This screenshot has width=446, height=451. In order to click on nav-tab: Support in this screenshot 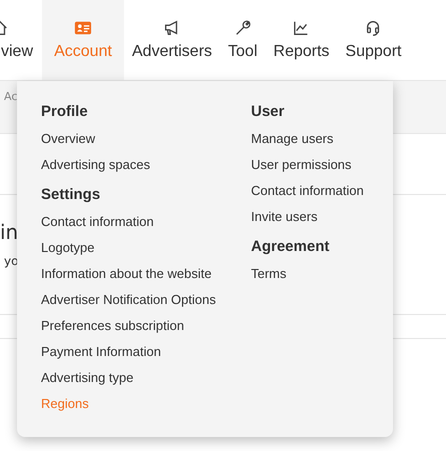, I will do `click(373, 40)`.